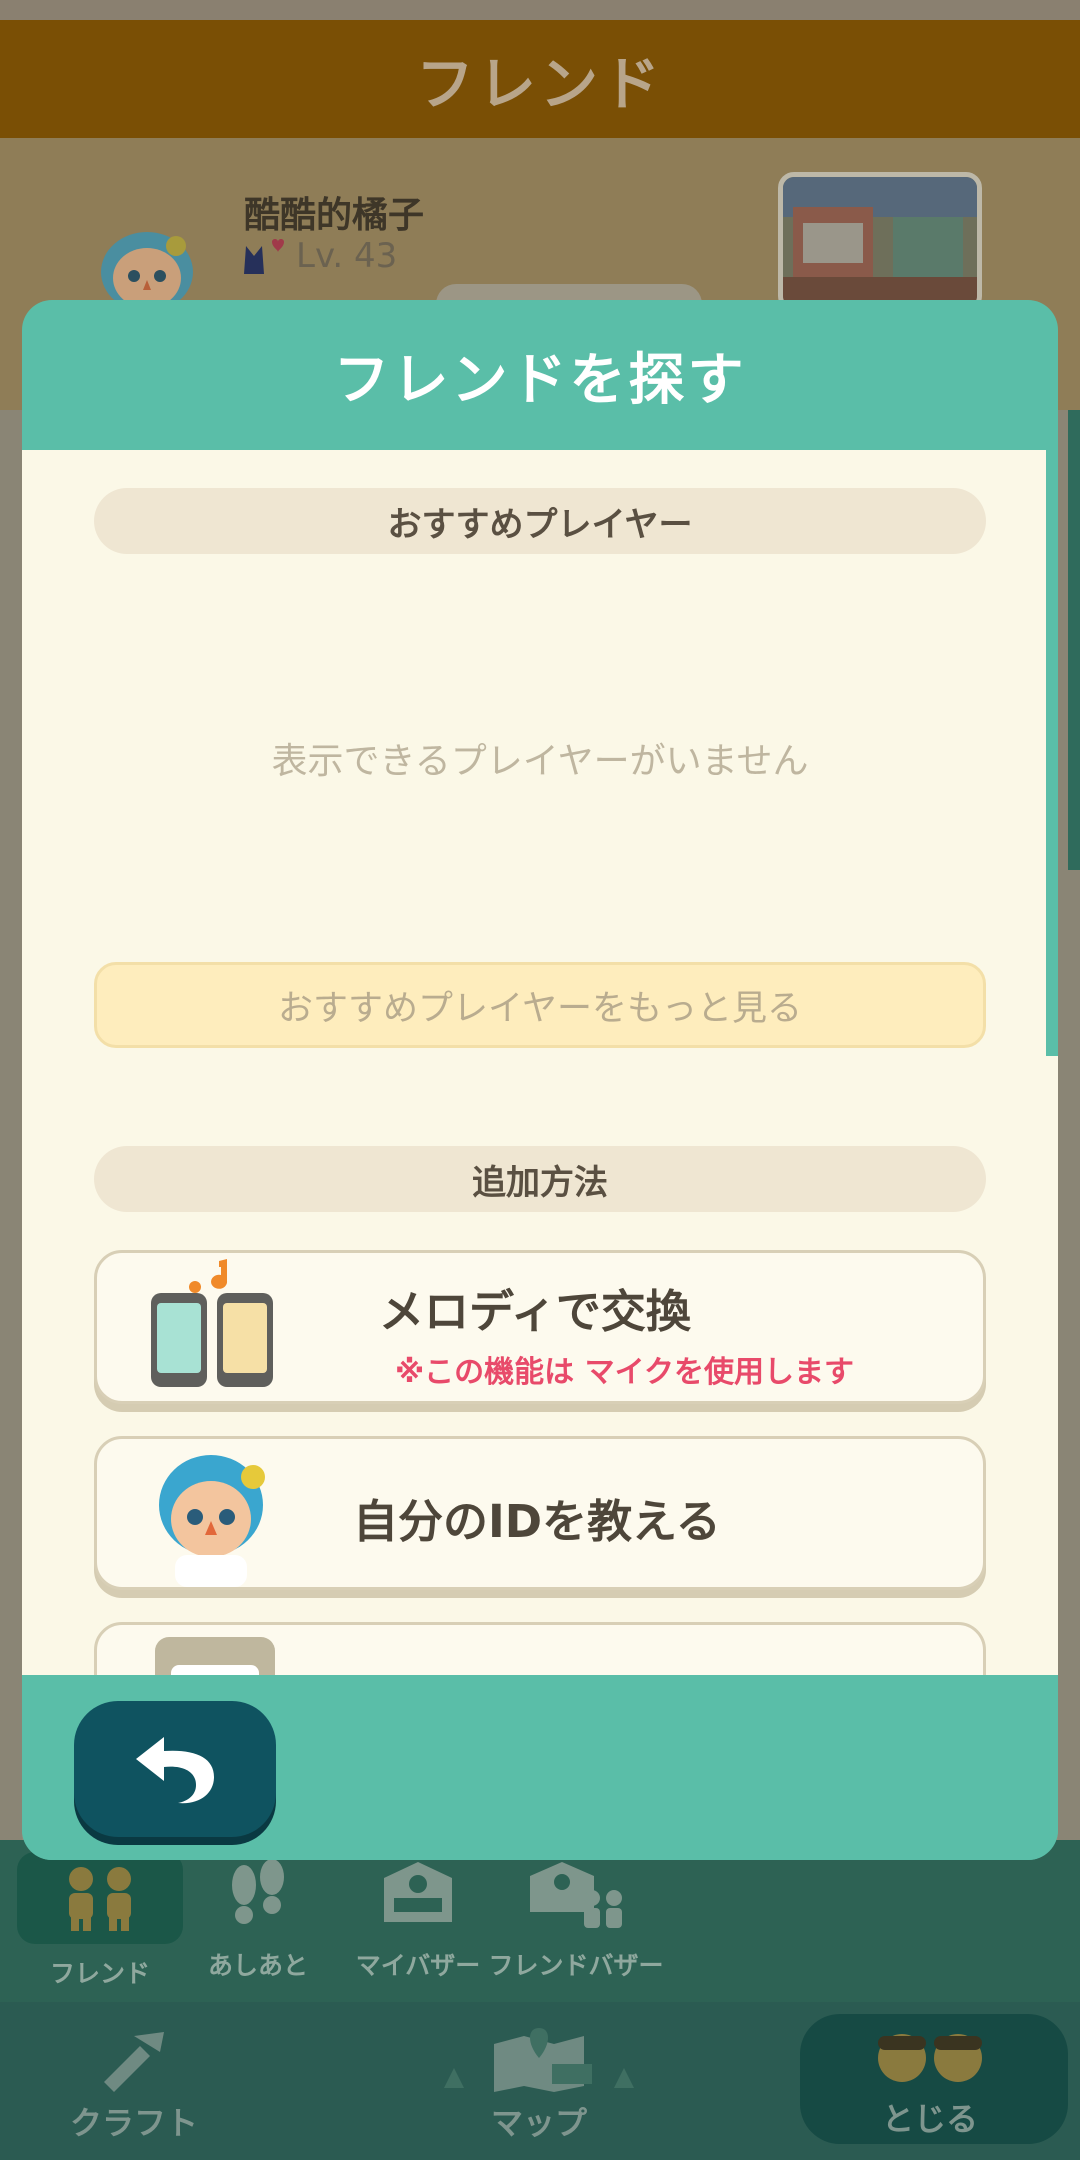 The width and height of the screenshot is (1080, 2160). I want to click on profile-avatar, so click(147, 266).